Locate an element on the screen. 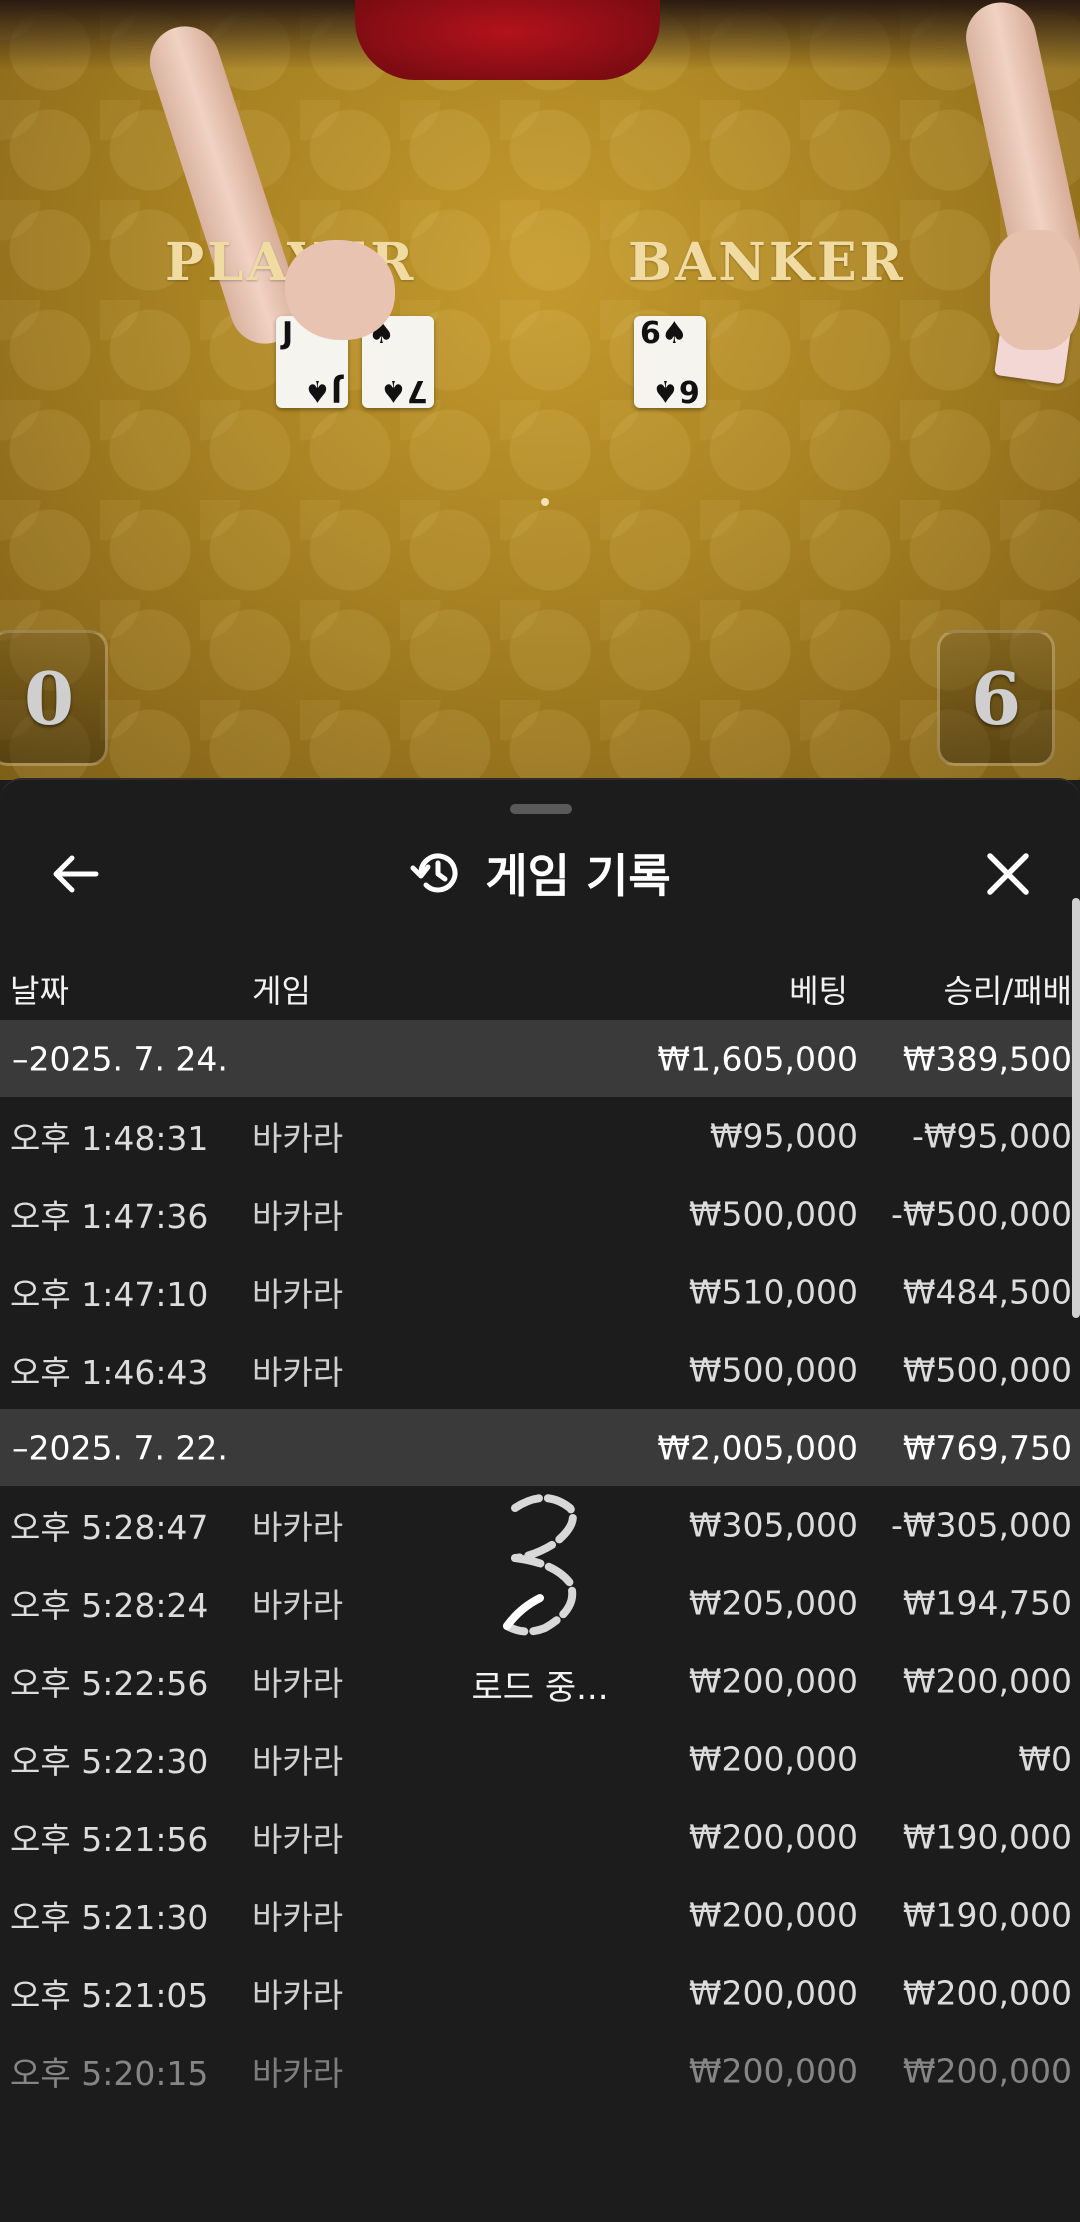 Image resolution: width=1080 pixels, height=2222 pixels. row-time: 오후 1:47:36 is located at coordinates (109, 1216).